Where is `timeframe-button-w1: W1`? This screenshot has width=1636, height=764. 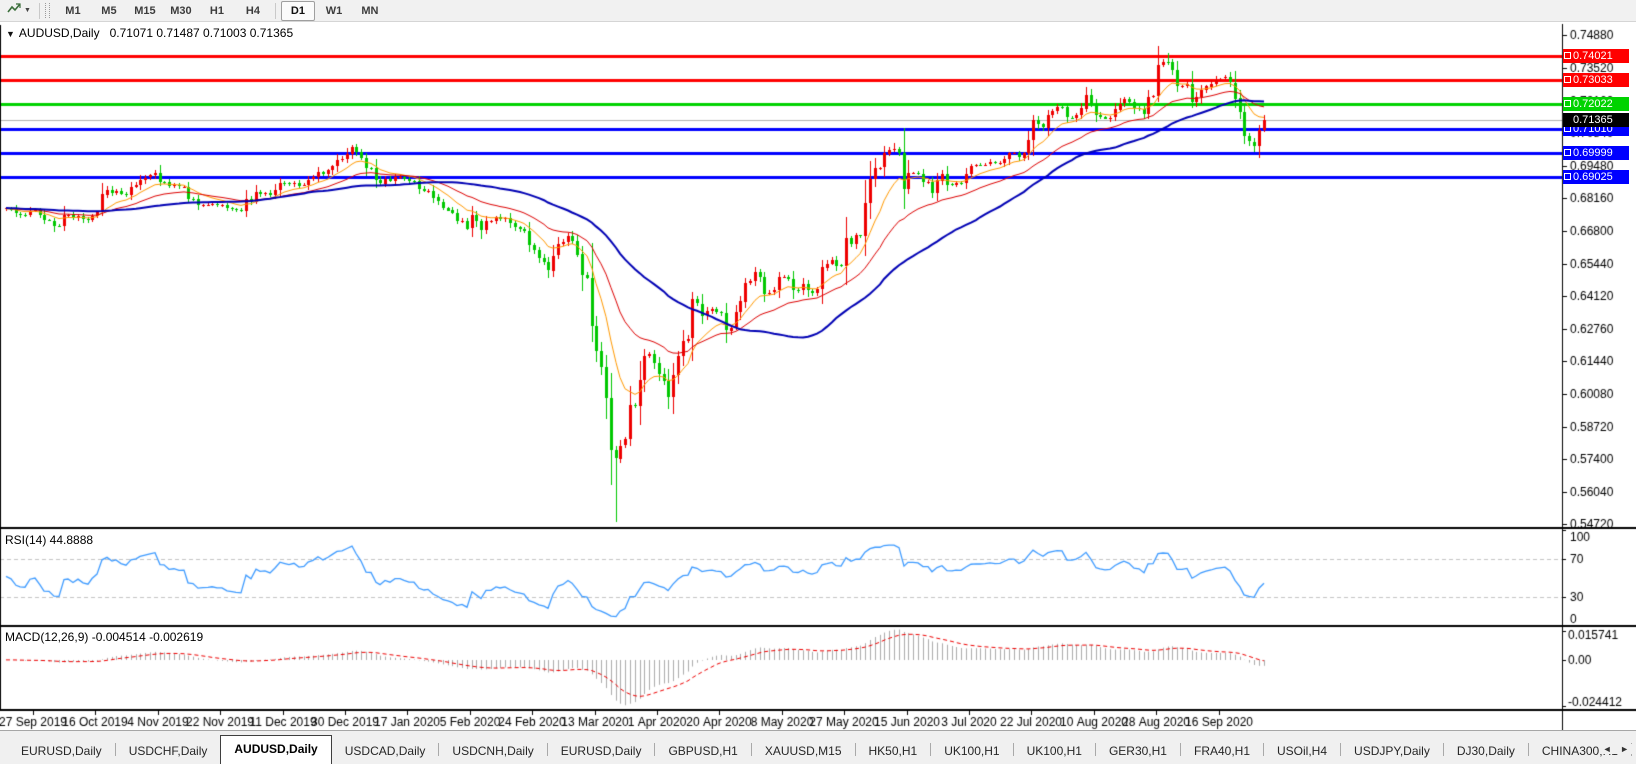
timeframe-button-w1: W1 is located at coordinates (334, 11).